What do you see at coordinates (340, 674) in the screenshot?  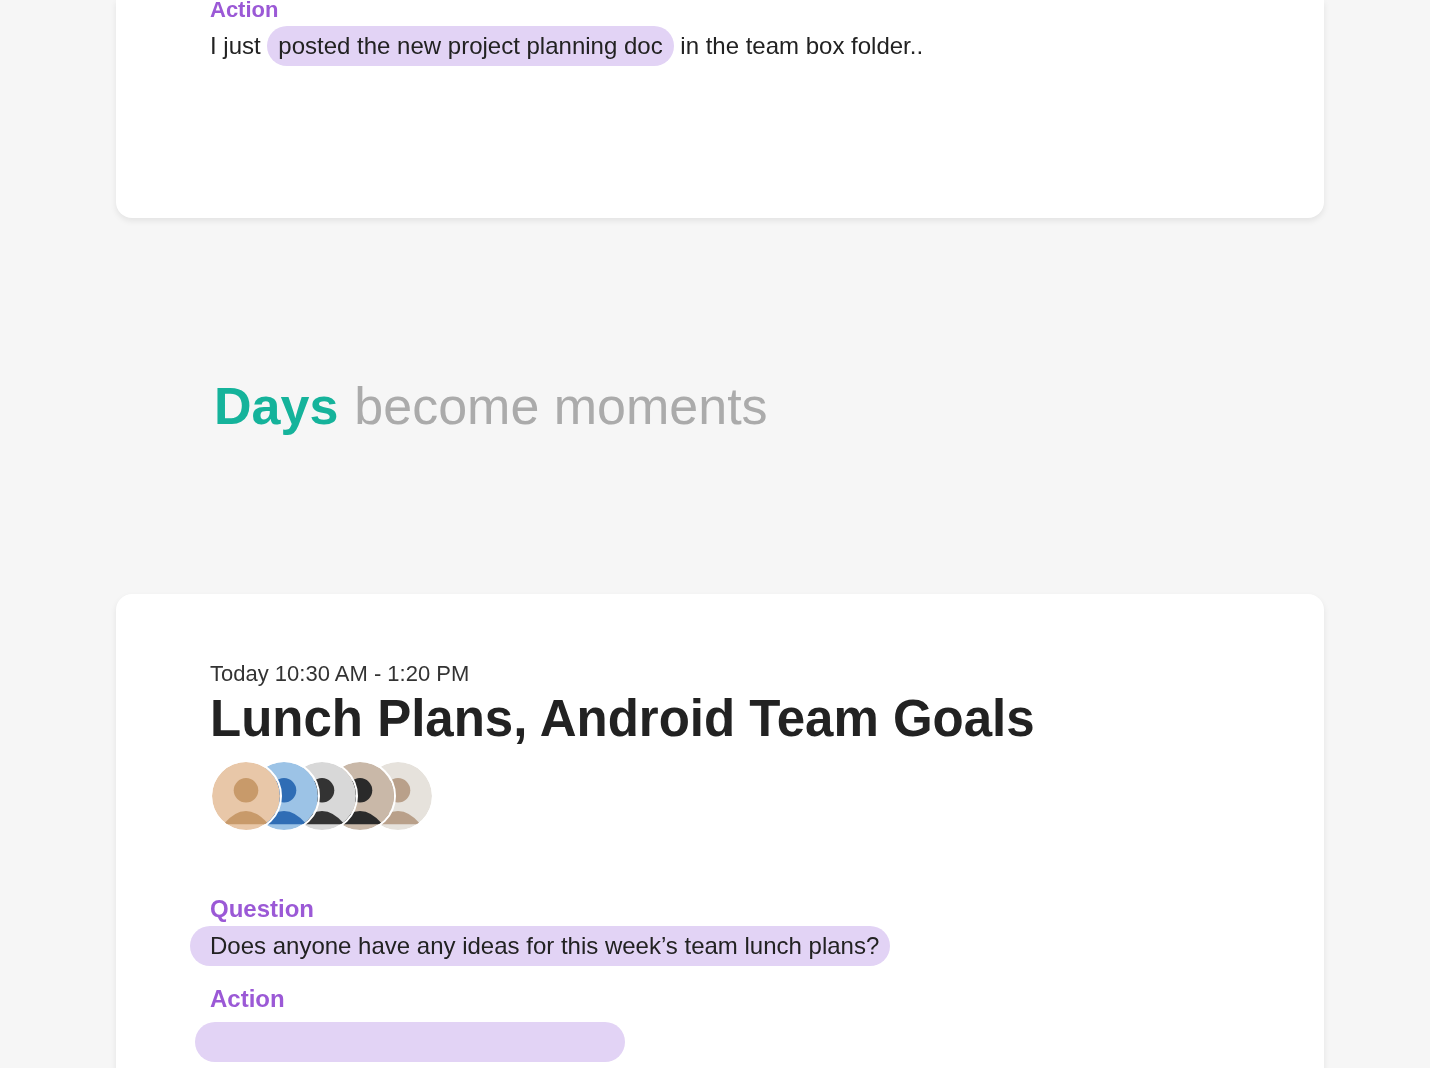 I see `event-time: Today 10:30 AM - 1:20 PM` at bounding box center [340, 674].